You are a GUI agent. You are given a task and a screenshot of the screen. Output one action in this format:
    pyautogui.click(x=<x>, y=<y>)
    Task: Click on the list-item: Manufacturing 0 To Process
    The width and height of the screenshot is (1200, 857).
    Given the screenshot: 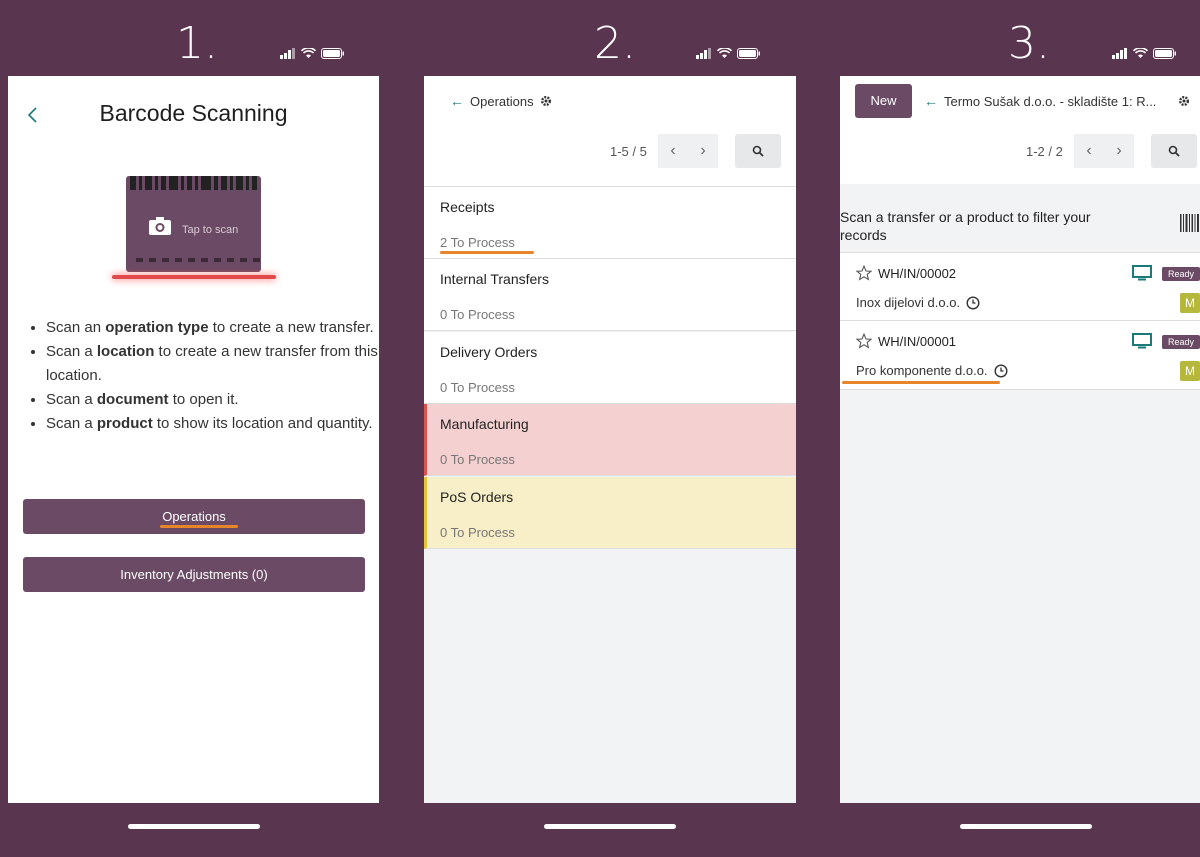 What is the action you would take?
    pyautogui.click(x=610, y=440)
    